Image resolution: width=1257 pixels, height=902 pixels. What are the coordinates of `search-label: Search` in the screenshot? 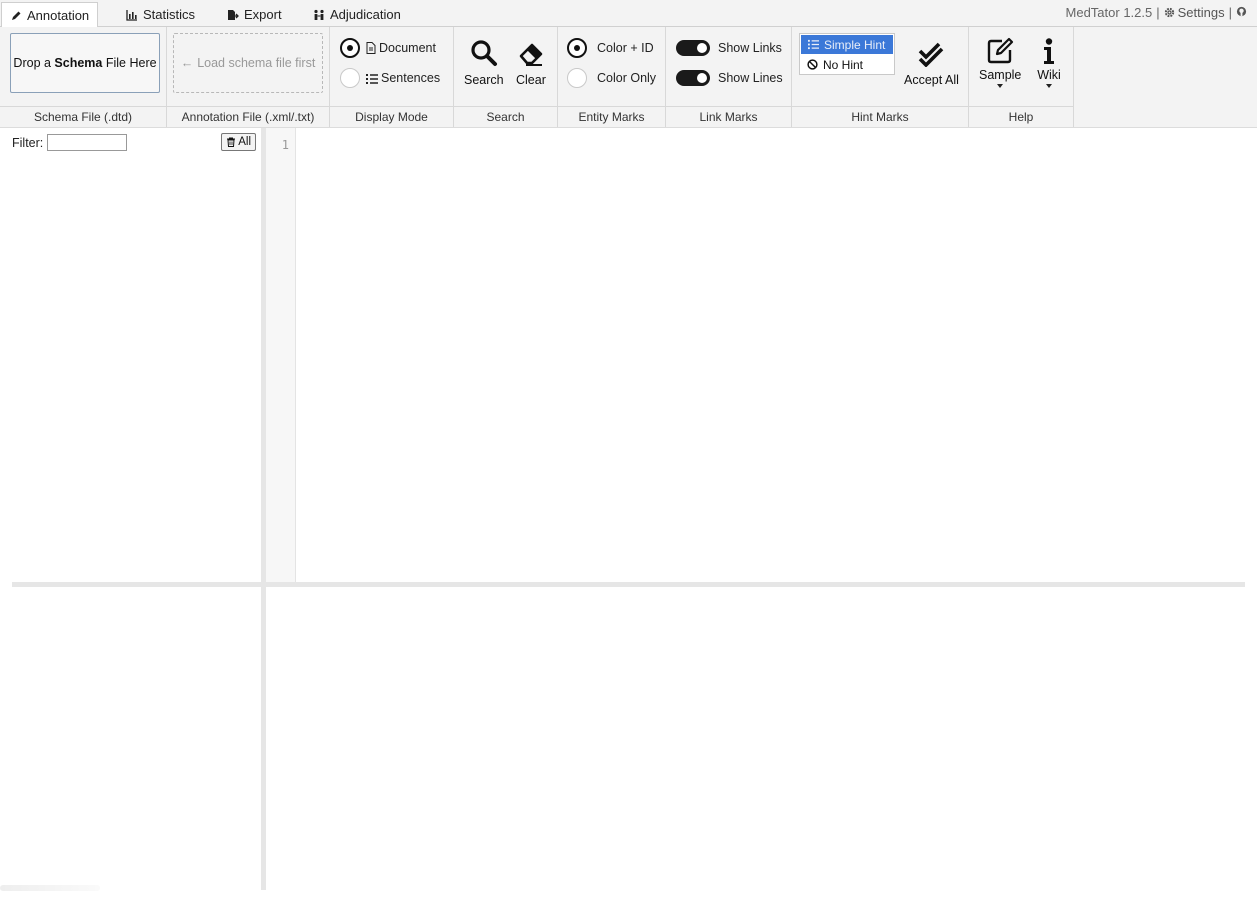 It's located at (484, 80).